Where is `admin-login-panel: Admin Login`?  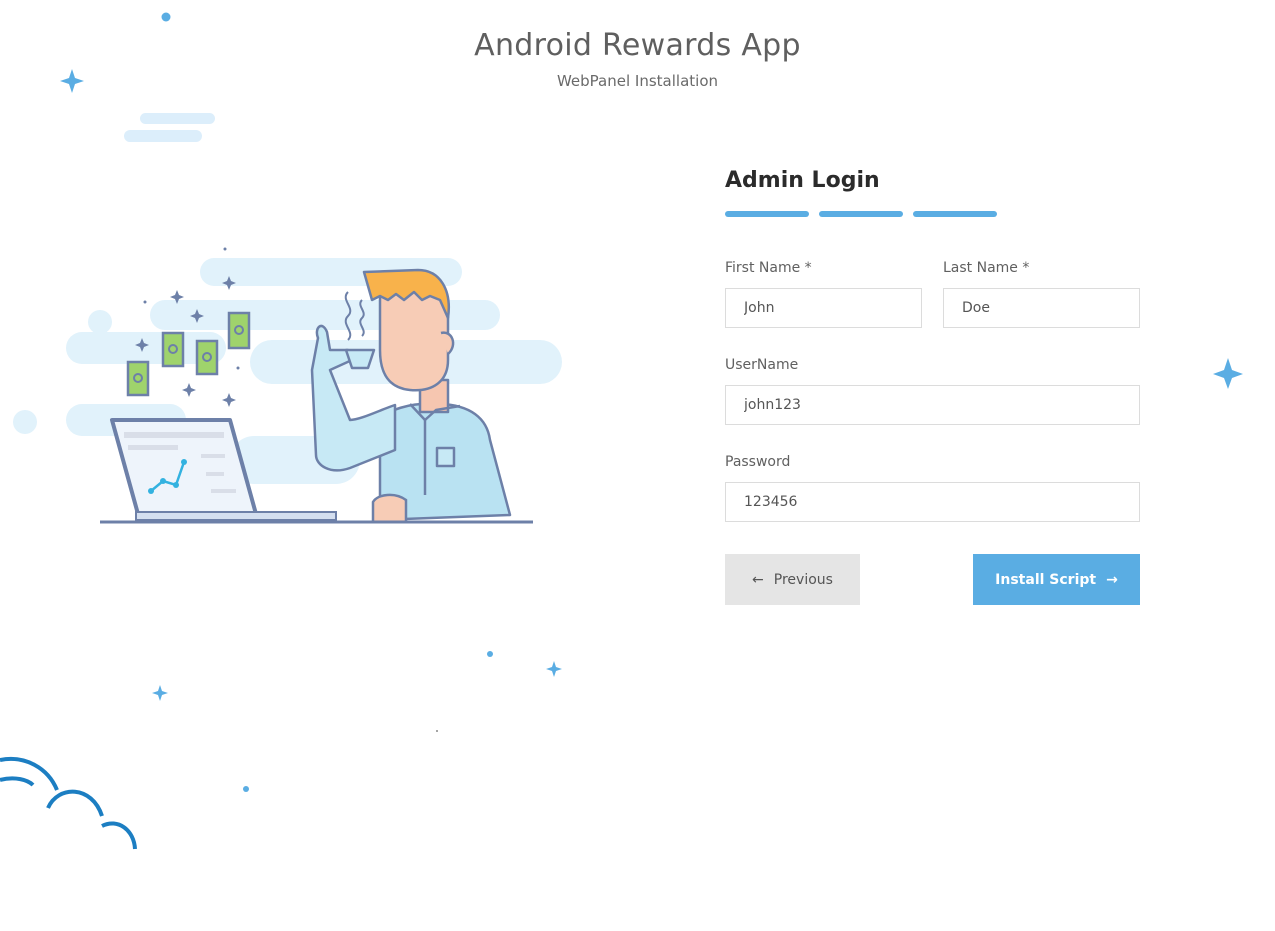
admin-login-panel: Admin Login is located at coordinates (932, 192).